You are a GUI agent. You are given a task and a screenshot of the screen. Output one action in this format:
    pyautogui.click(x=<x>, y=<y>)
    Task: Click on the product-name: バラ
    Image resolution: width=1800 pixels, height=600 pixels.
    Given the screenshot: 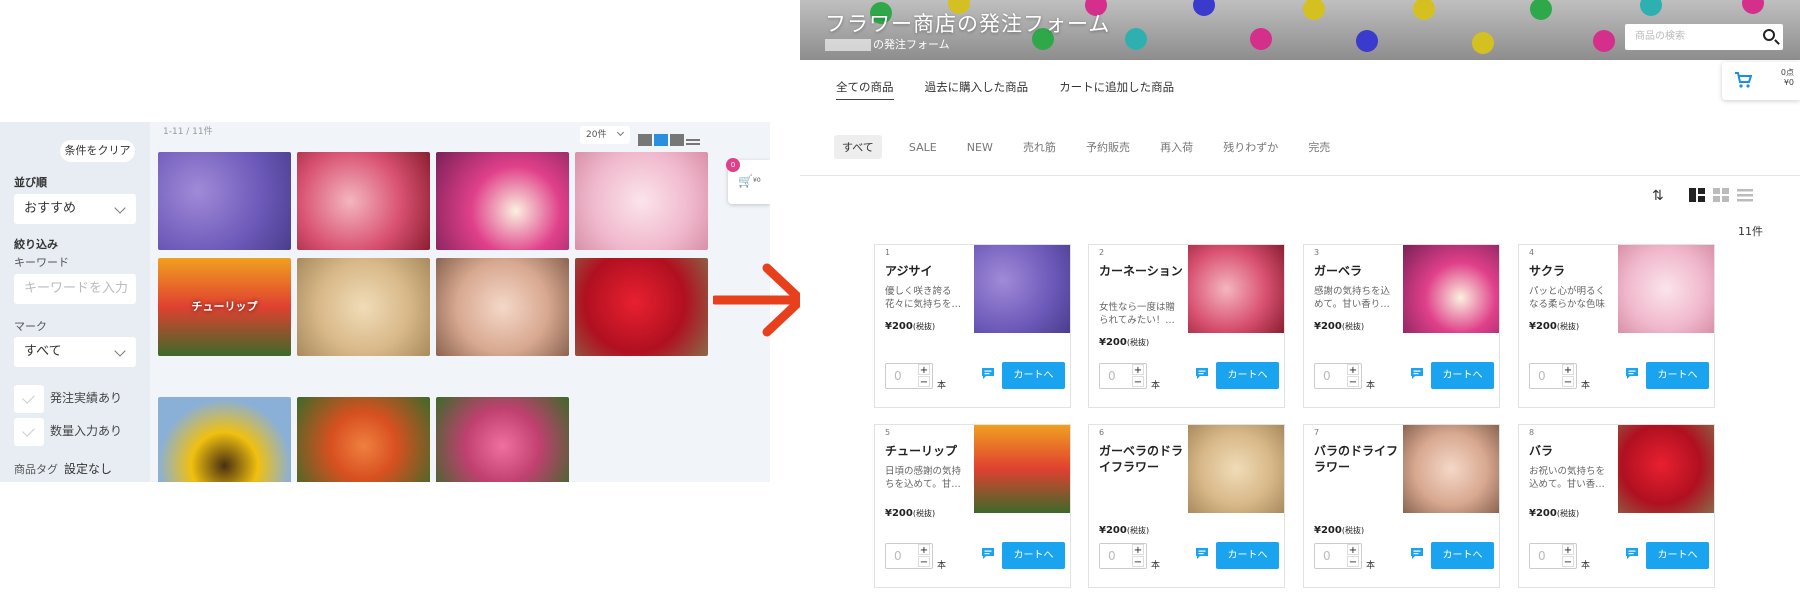 What is the action you would take?
    pyautogui.click(x=1574, y=451)
    